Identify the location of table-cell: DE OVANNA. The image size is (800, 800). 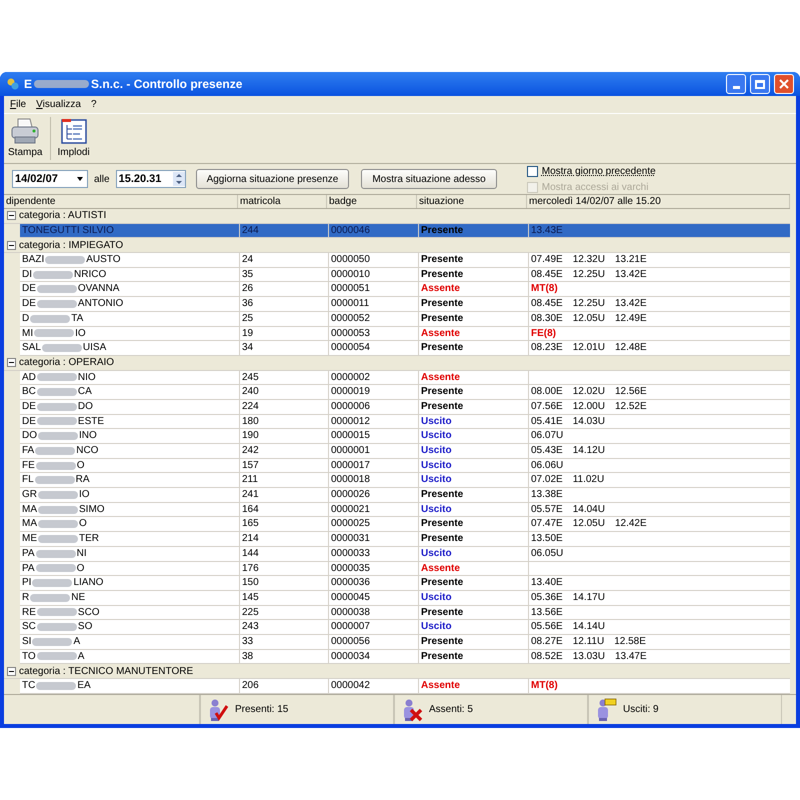
(130, 289).